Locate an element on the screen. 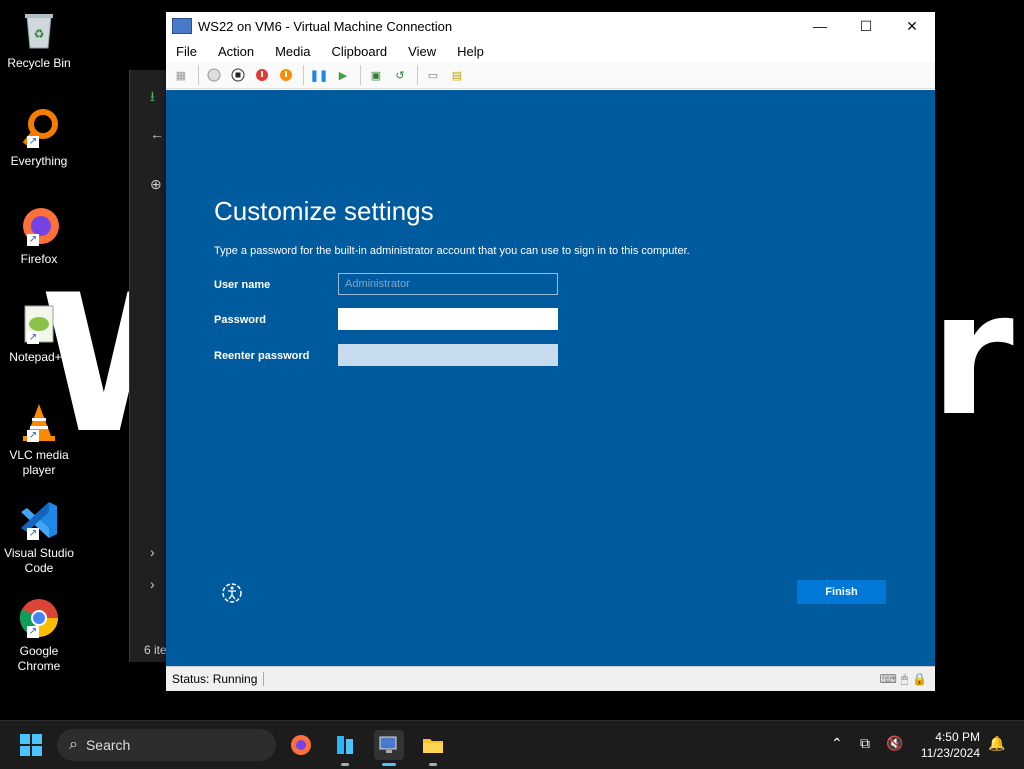 The image size is (1024, 769). menu-action: Action is located at coordinates (236, 51).